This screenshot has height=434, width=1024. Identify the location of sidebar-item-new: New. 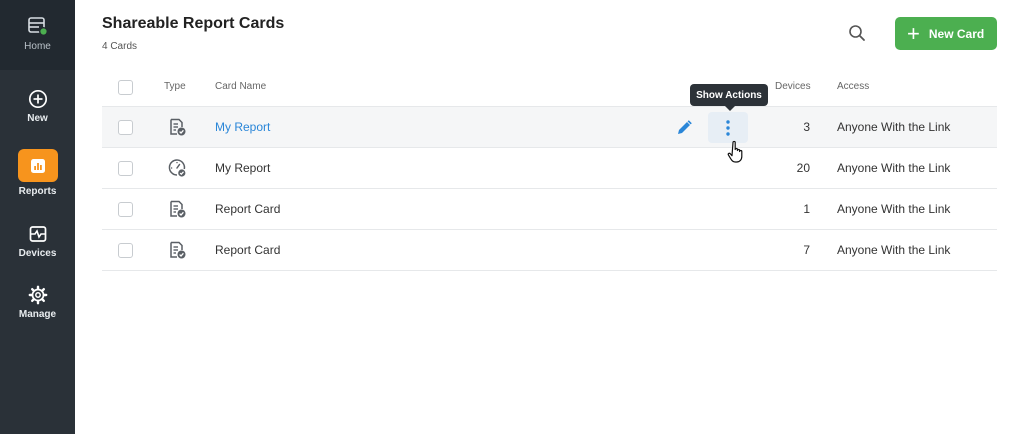
(37, 106).